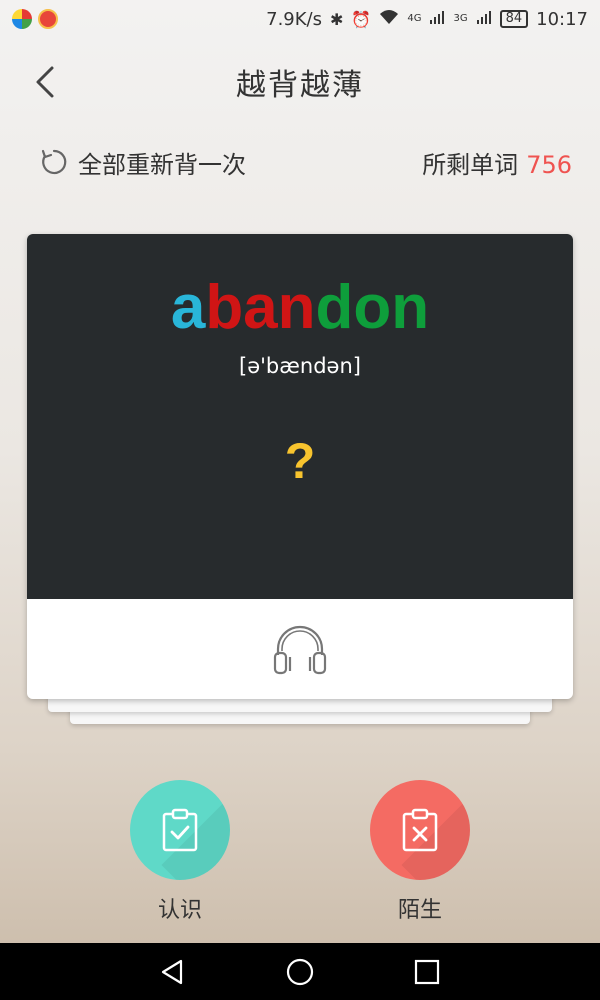  What do you see at coordinates (514, 19) in the screenshot?
I see `battery-icon: 84` at bounding box center [514, 19].